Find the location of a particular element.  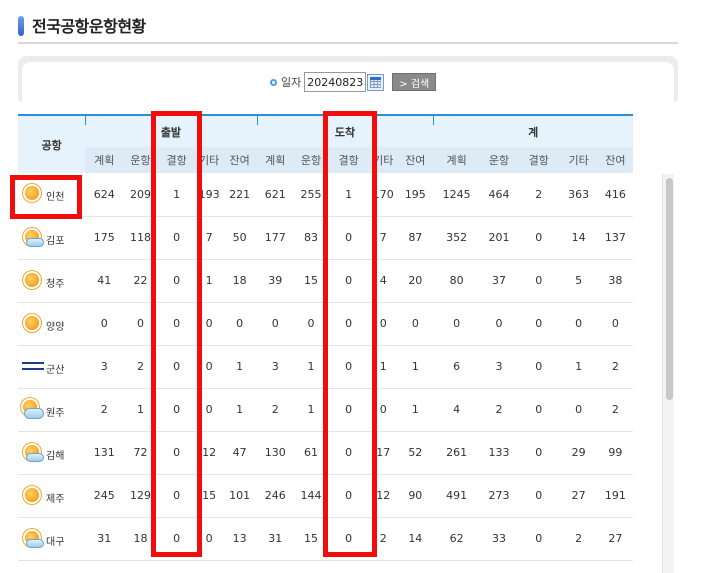

arr-subheader-4: 잔여 is located at coordinates (415, 160).